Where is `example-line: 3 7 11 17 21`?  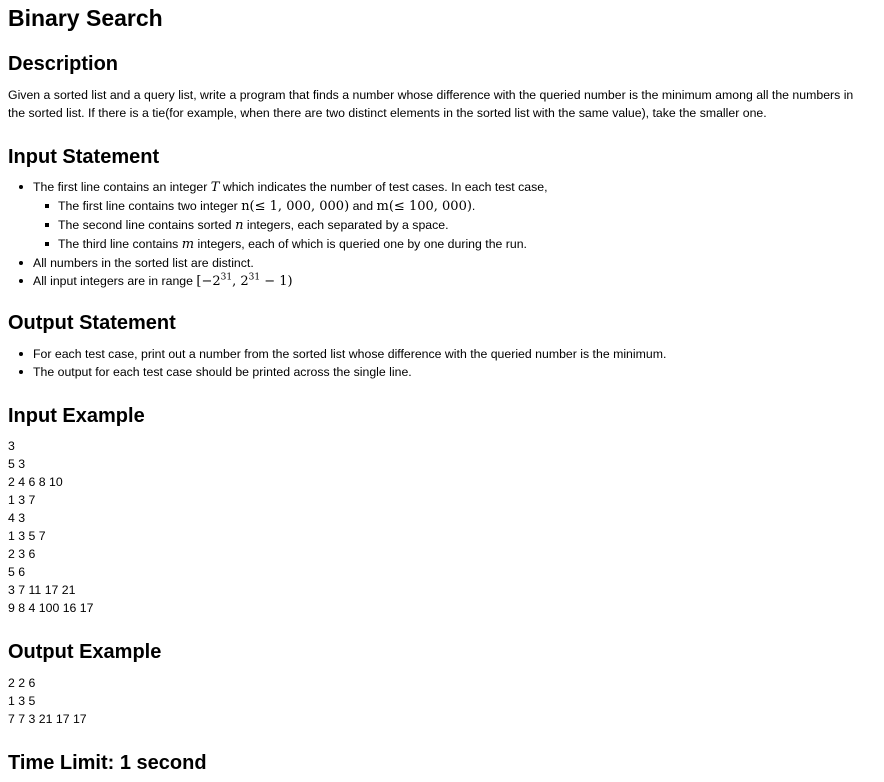 example-line: 3 7 11 17 21 is located at coordinates (42, 590).